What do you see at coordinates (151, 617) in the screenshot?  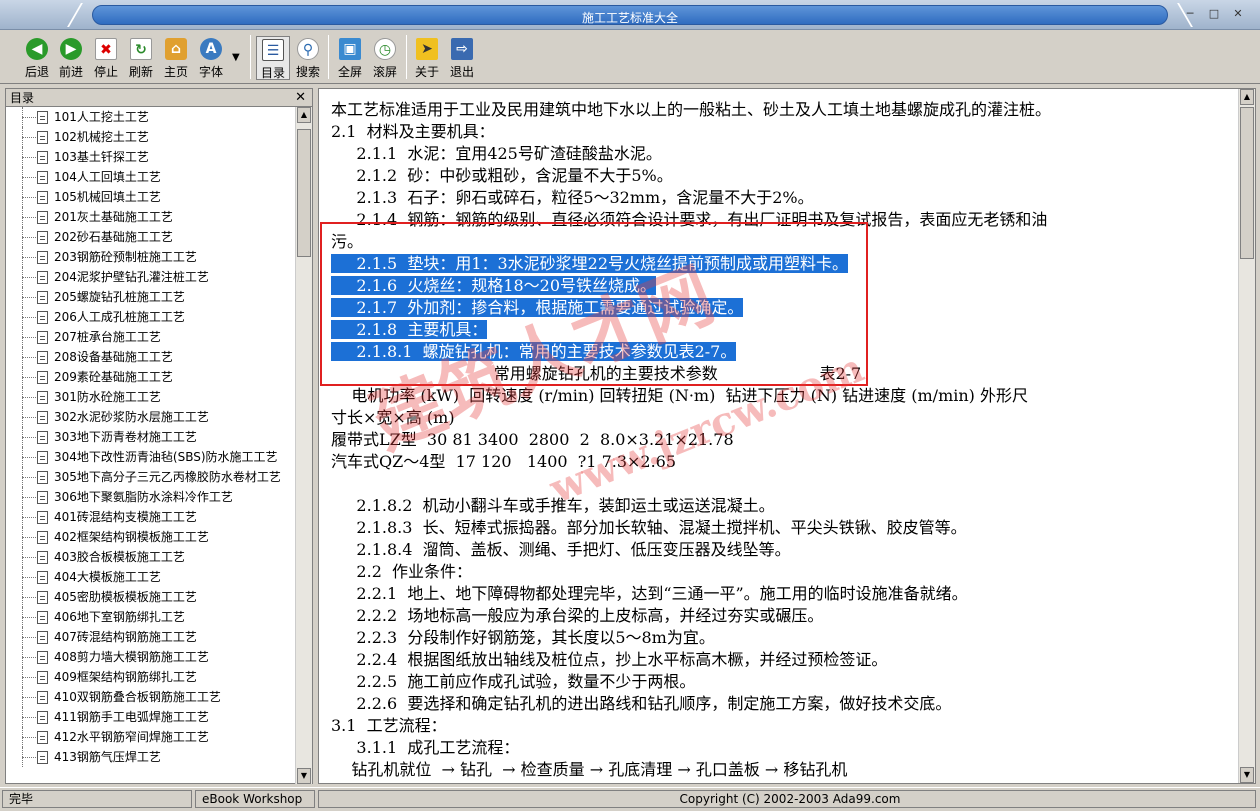 I see `toc-item: 406地下室钢筋绑扎工艺` at bounding box center [151, 617].